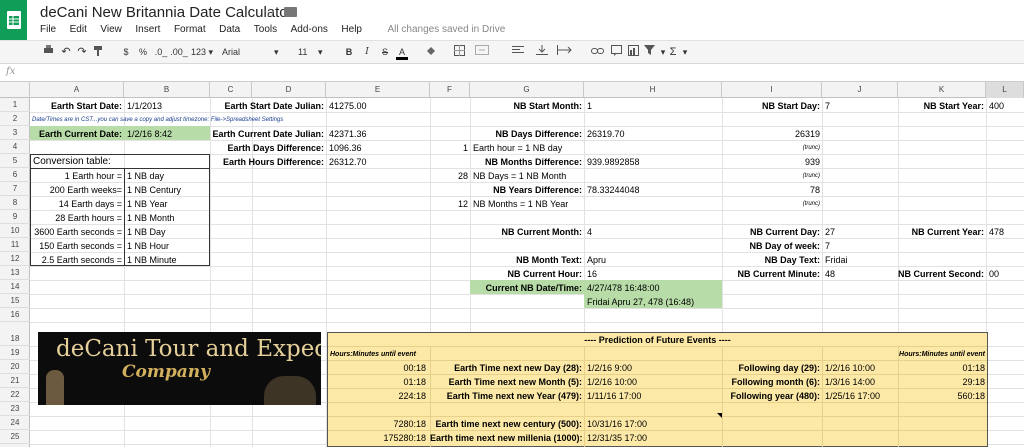 The height and width of the screenshot is (447, 1024). I want to click on borders-icon, so click(459, 52).